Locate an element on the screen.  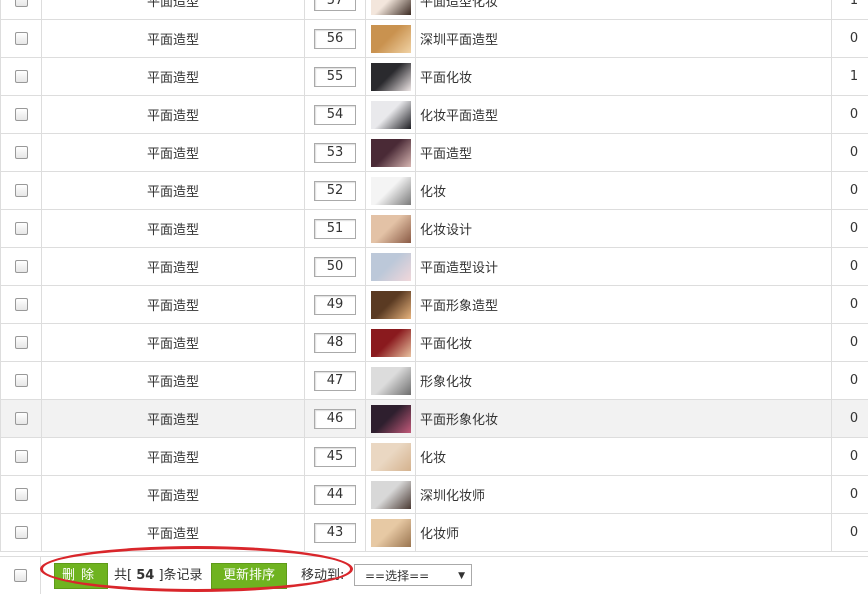
sort-order-input: 53 is located at coordinates (335, 153).